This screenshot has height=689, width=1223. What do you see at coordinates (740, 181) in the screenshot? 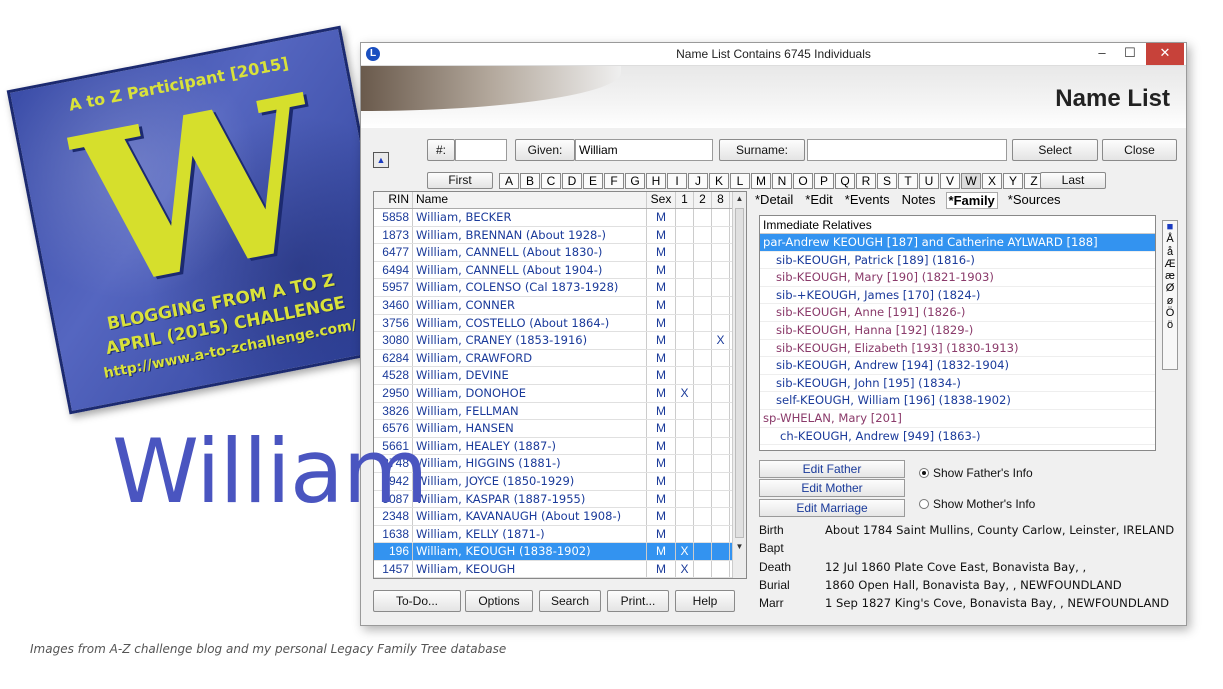
I see `letter-button-l: L` at bounding box center [740, 181].